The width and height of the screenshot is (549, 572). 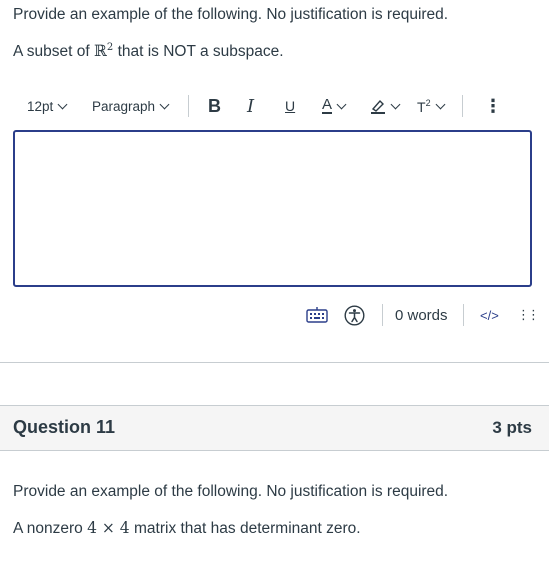 I want to click on italic-icon: I, so click(x=251, y=106).